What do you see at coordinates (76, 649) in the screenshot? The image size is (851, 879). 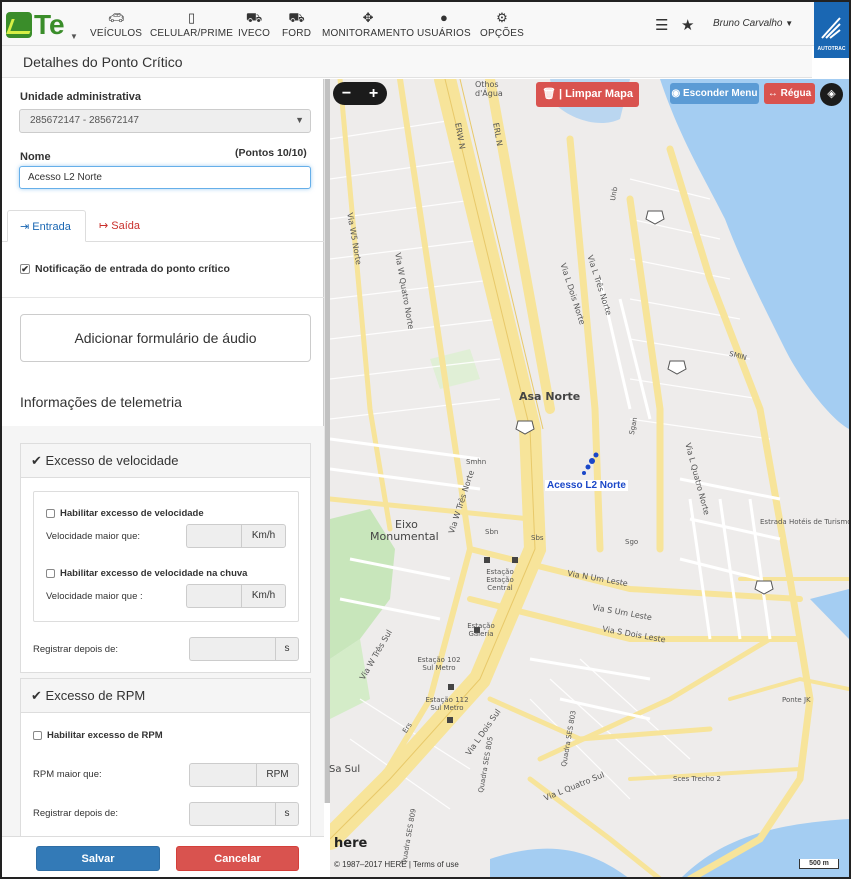 I see `speed-register-label: Registrar depois de:` at bounding box center [76, 649].